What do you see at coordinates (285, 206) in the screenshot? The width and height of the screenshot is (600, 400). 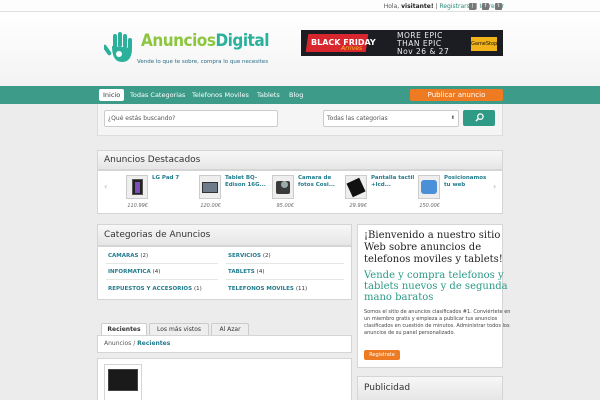 I see `item-price: 95.00€` at bounding box center [285, 206].